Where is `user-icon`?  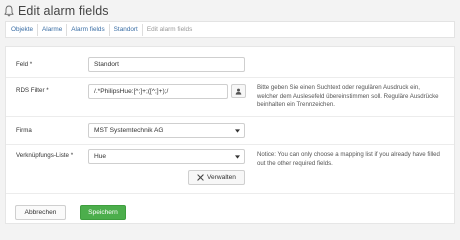
user-icon is located at coordinates (238, 91).